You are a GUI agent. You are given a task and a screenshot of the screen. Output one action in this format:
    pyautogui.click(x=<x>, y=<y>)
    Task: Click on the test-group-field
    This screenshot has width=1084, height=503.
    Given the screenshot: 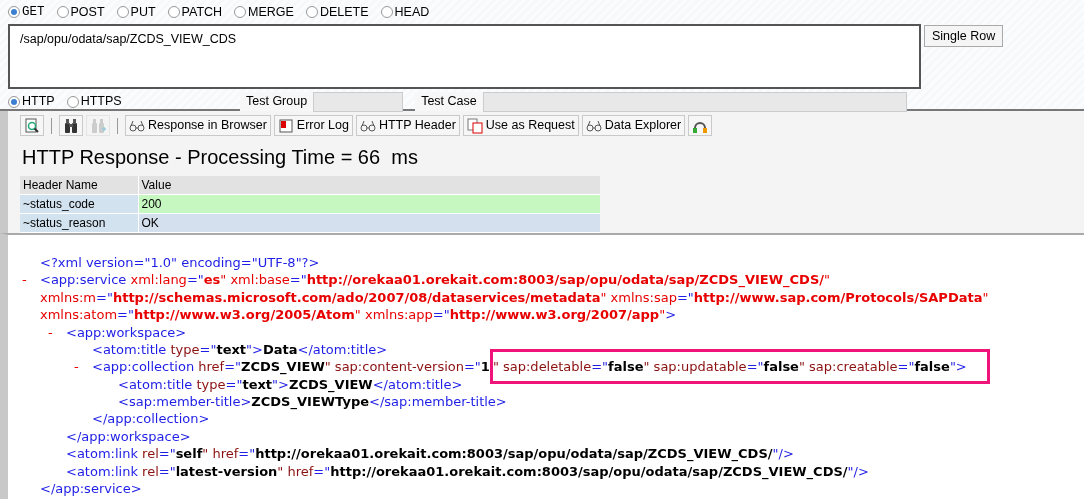 What is the action you would take?
    pyautogui.click(x=358, y=101)
    